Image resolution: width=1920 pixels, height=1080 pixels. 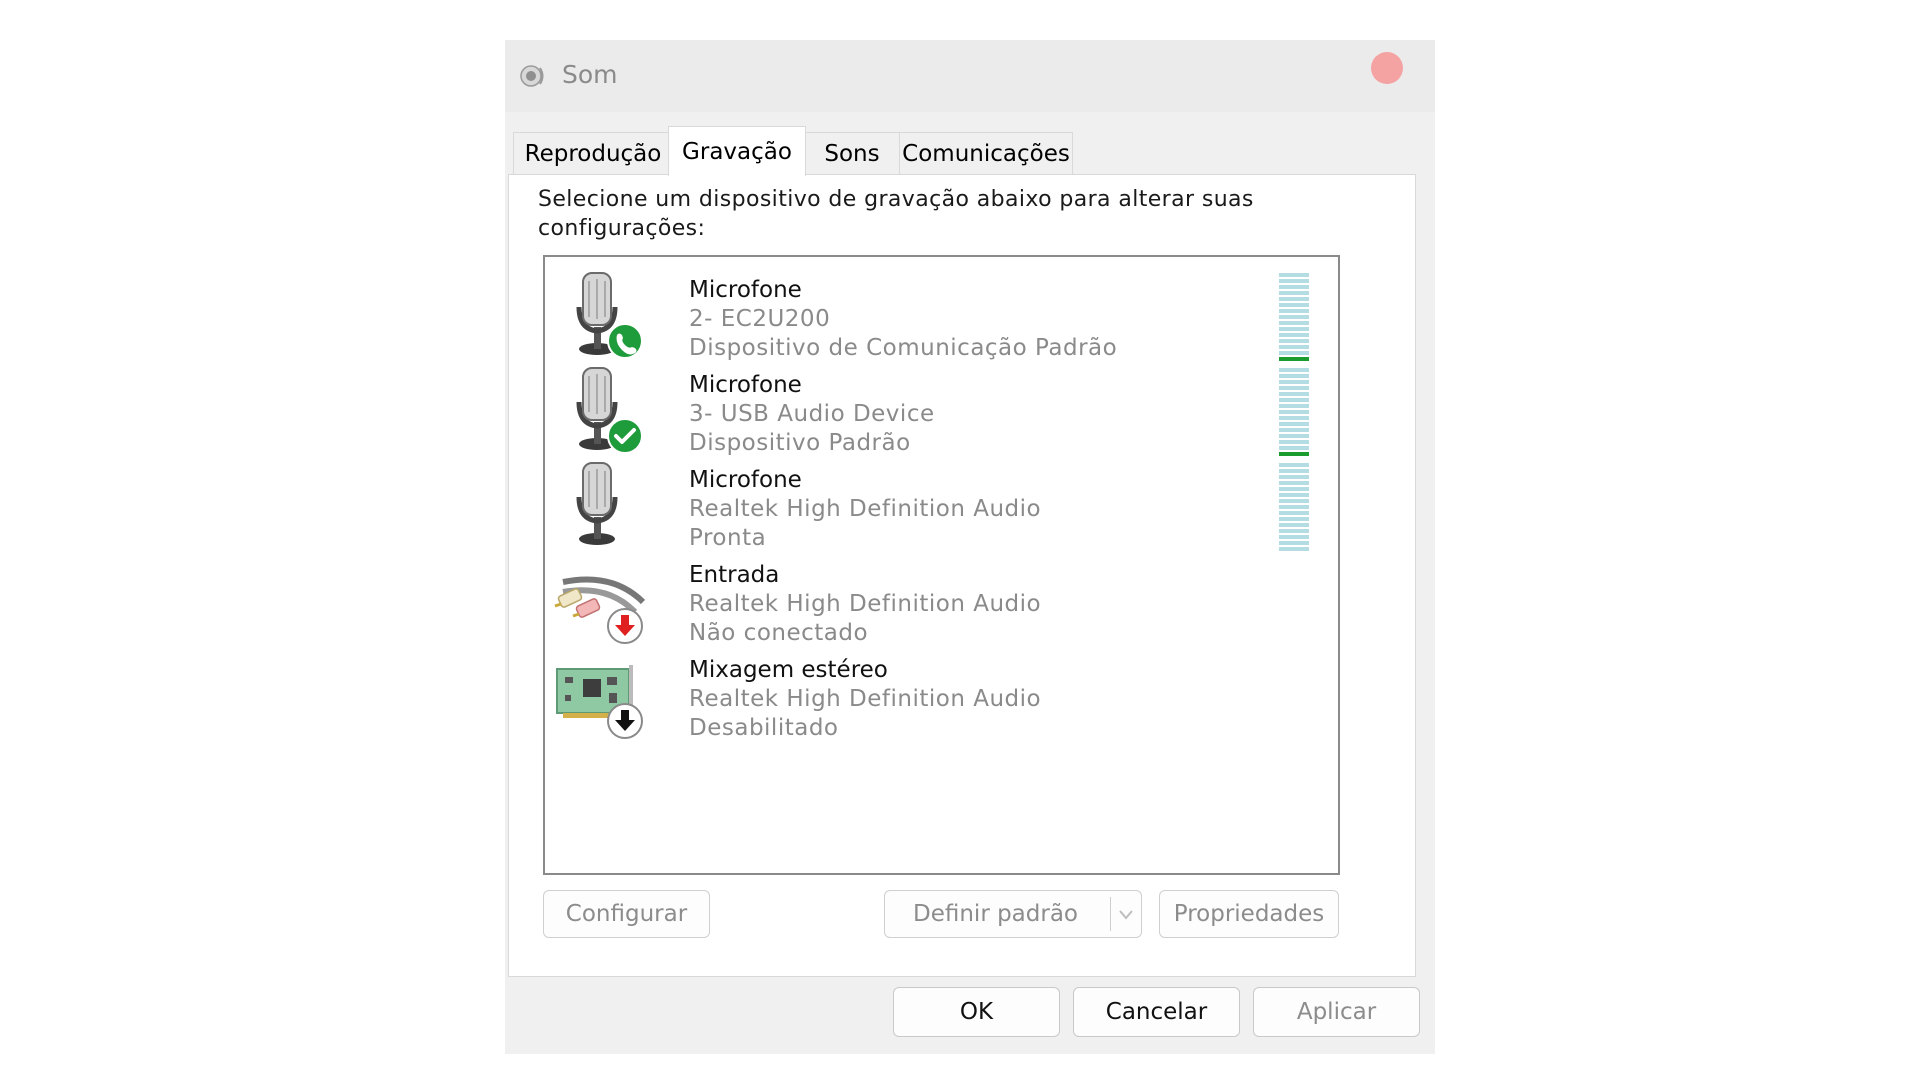 What do you see at coordinates (734, 575) in the screenshot?
I see `device-name: Entrada` at bounding box center [734, 575].